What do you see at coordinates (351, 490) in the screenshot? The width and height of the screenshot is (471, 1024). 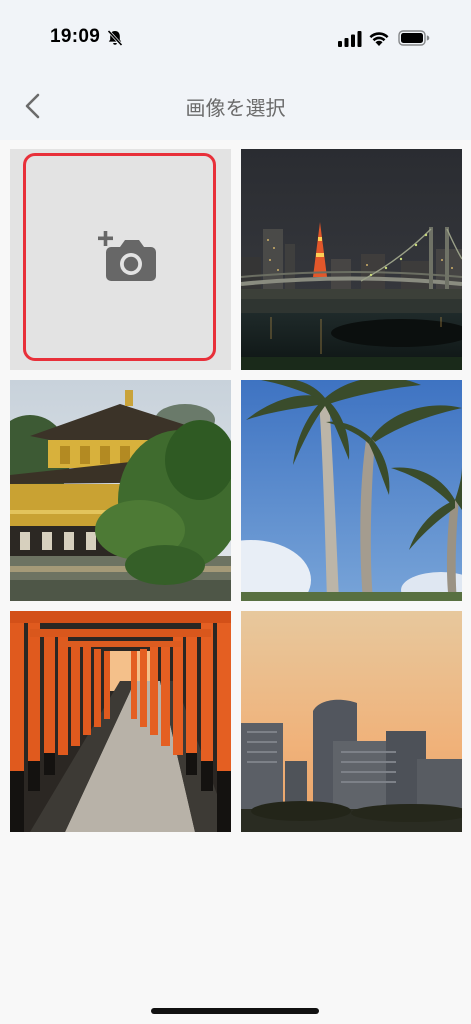 I see `photo-palm-trees` at bounding box center [351, 490].